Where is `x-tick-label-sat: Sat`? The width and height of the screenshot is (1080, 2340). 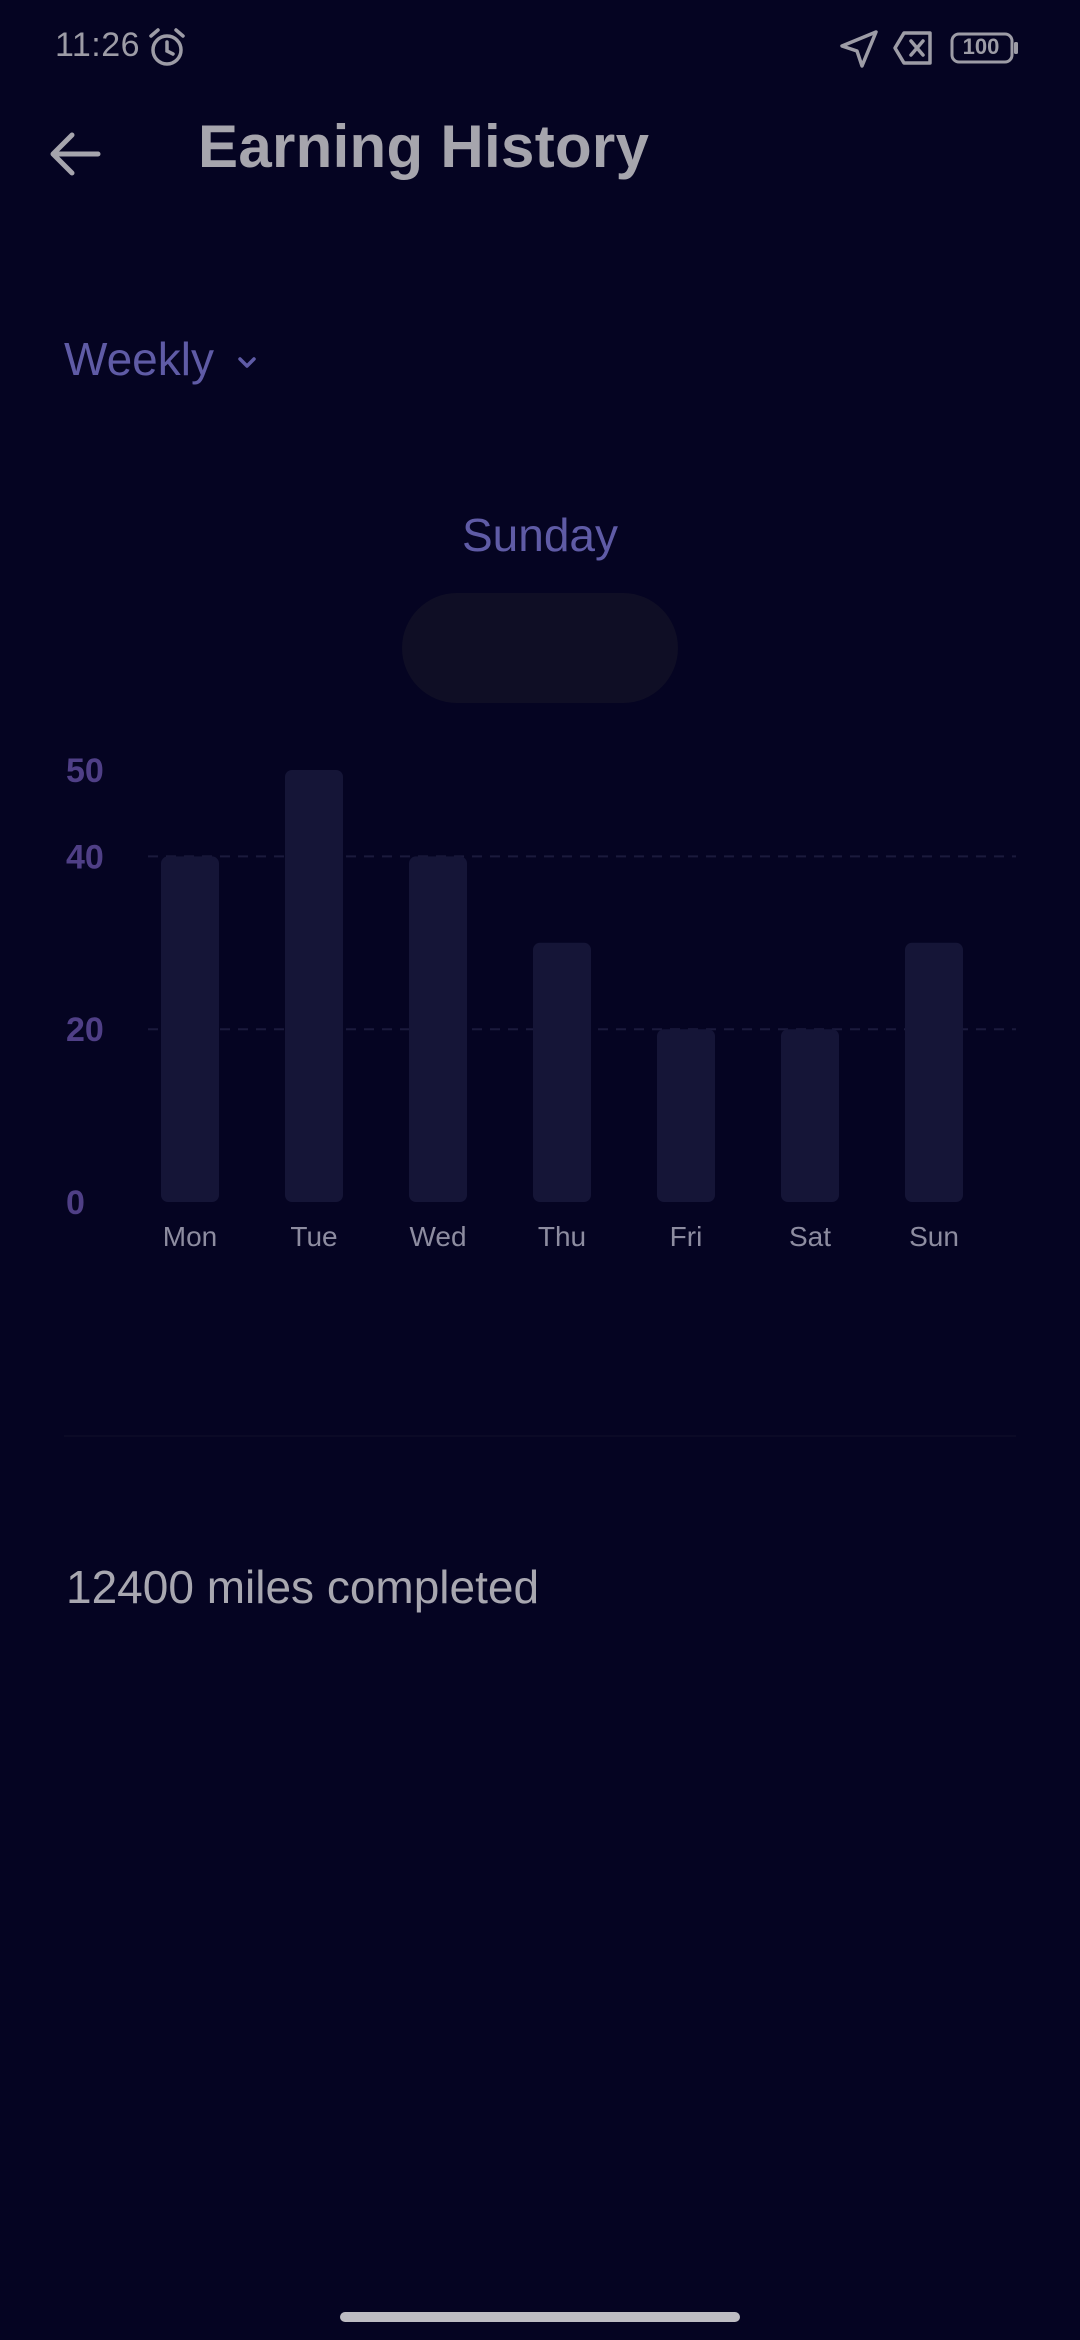
x-tick-label-sat: Sat is located at coordinates (810, 1236).